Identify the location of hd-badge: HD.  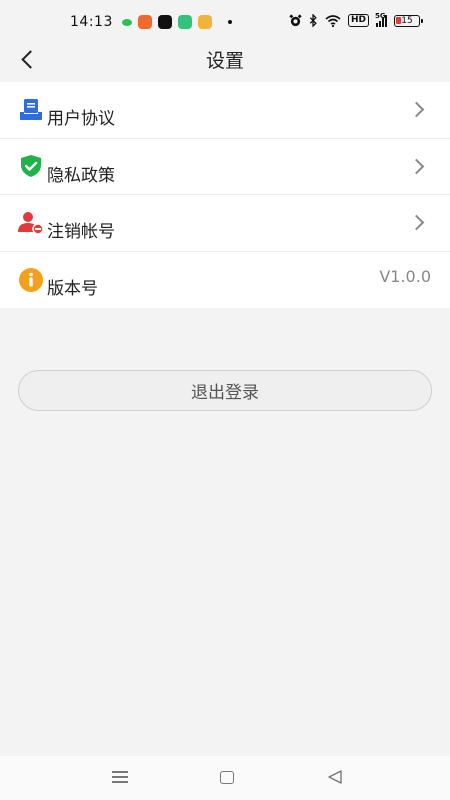
(358, 20).